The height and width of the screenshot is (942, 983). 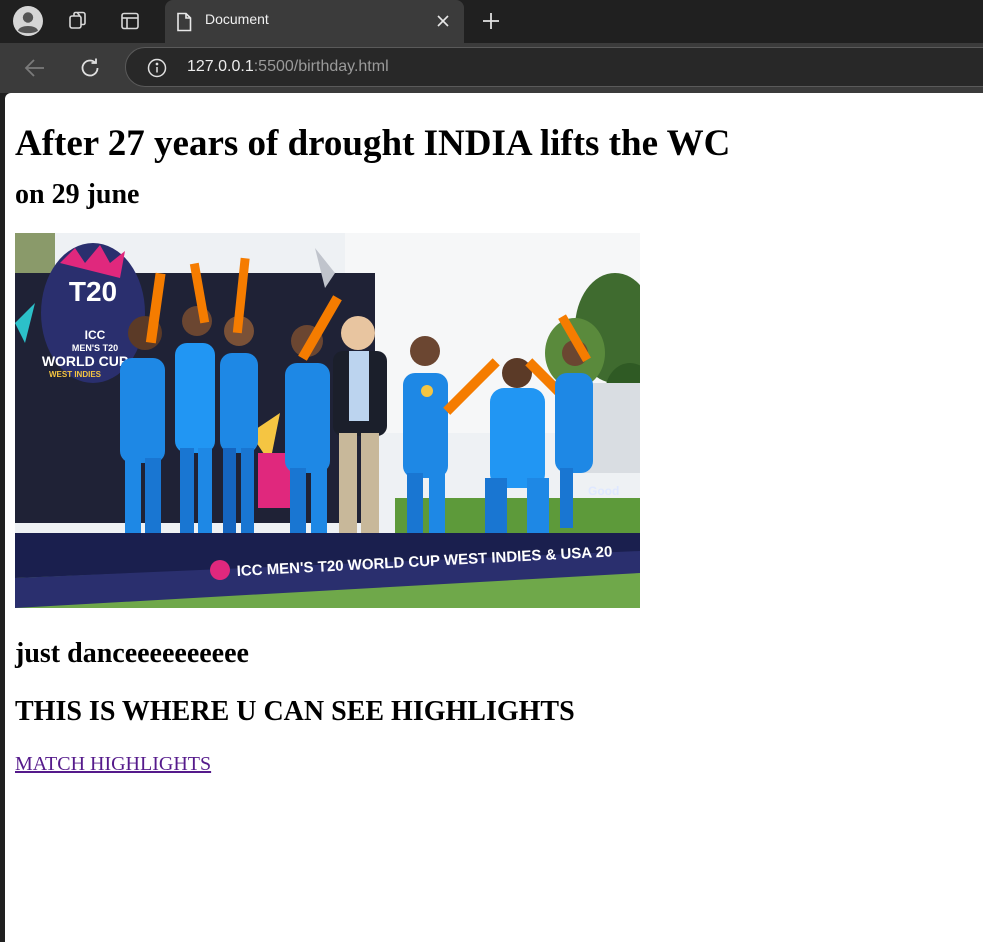 I want to click on plus-icon, so click(x=491, y=21).